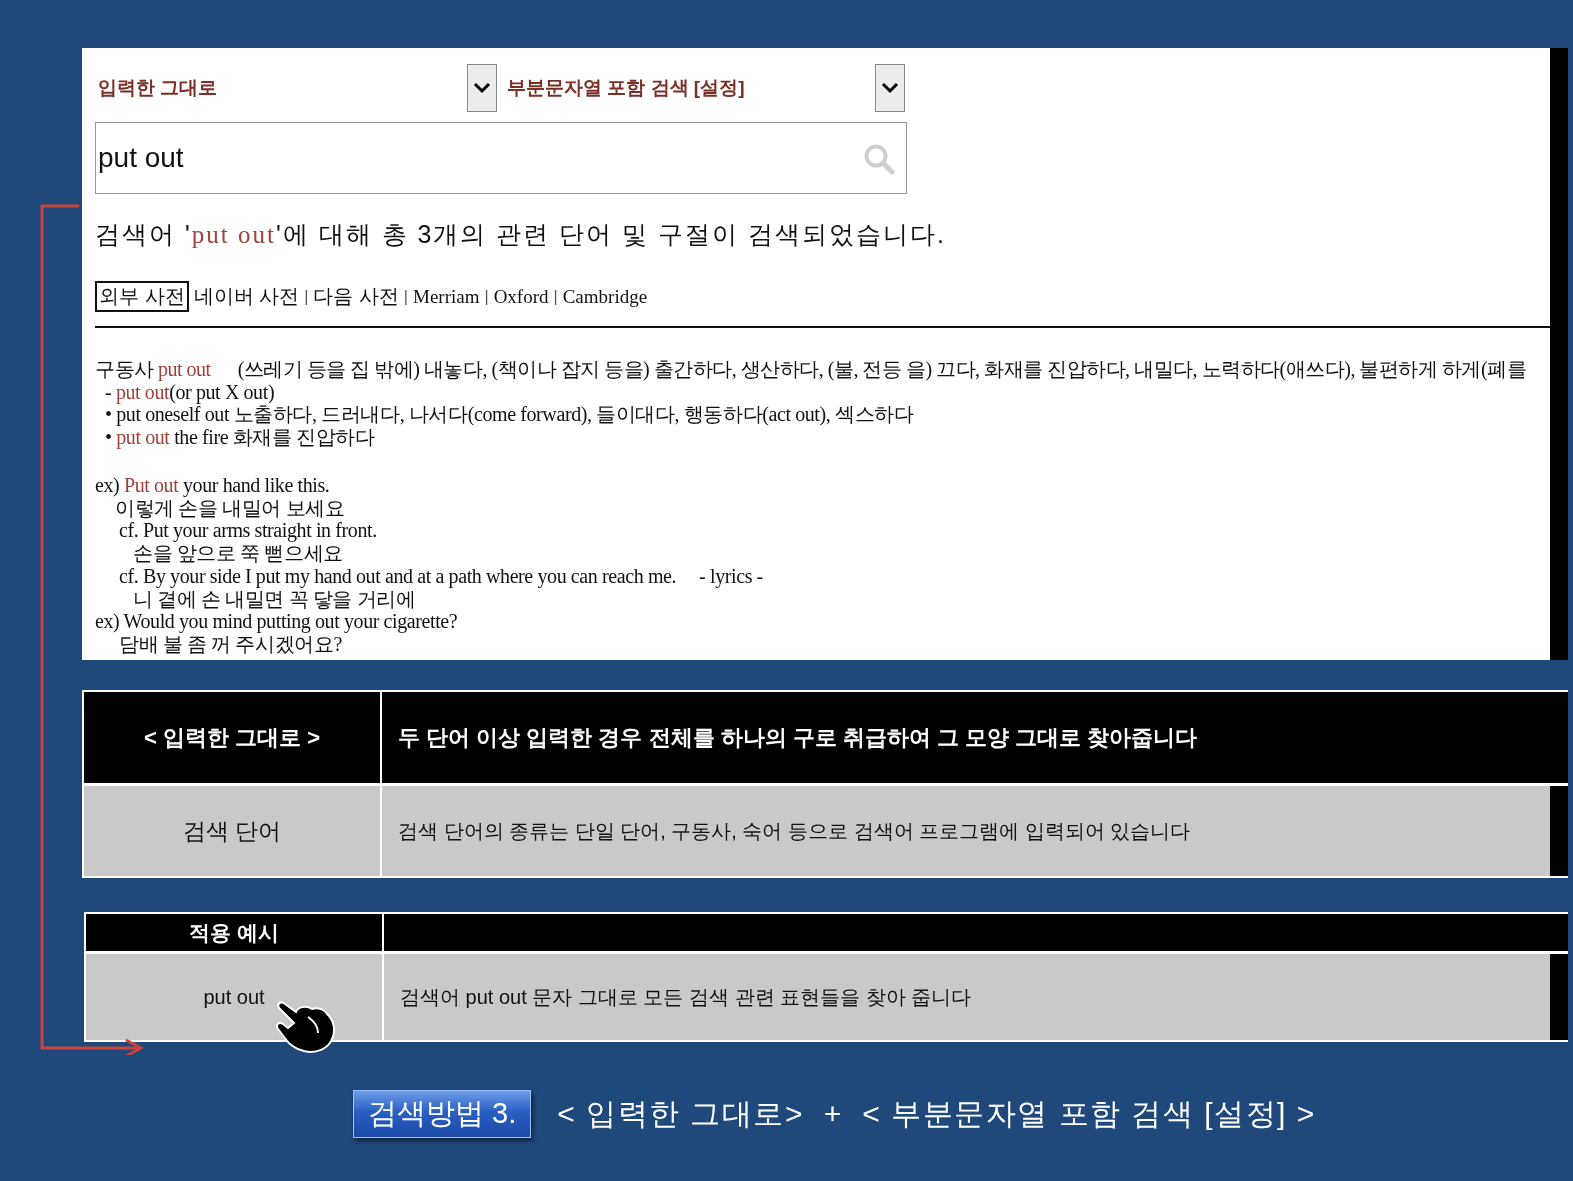  What do you see at coordinates (277, 621) in the screenshot?
I see `definition-line: ex) Would you mind putting out your cigarette?` at bounding box center [277, 621].